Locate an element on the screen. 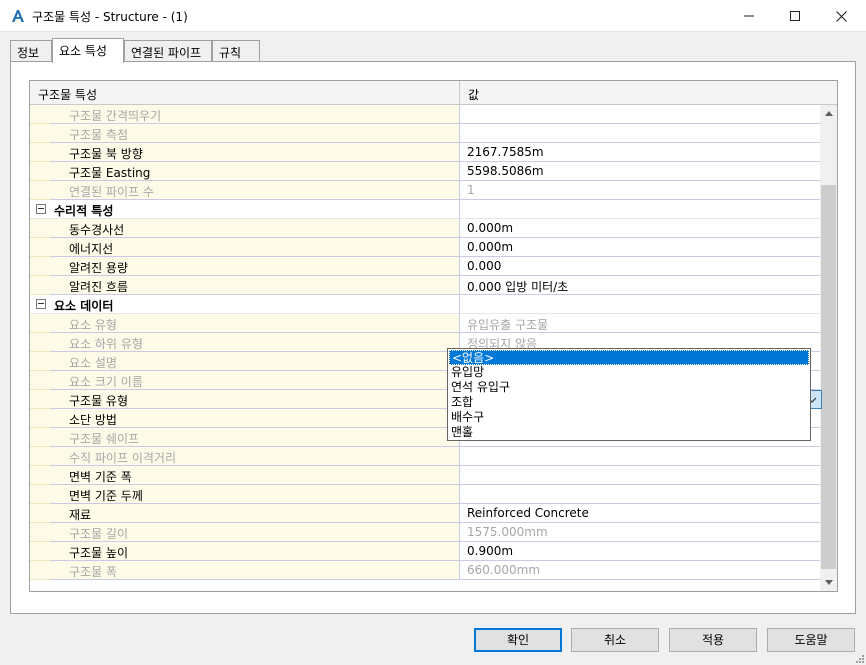 The height and width of the screenshot is (665, 866). grid-header: 구조물 특성 값 is located at coordinates (433, 93).